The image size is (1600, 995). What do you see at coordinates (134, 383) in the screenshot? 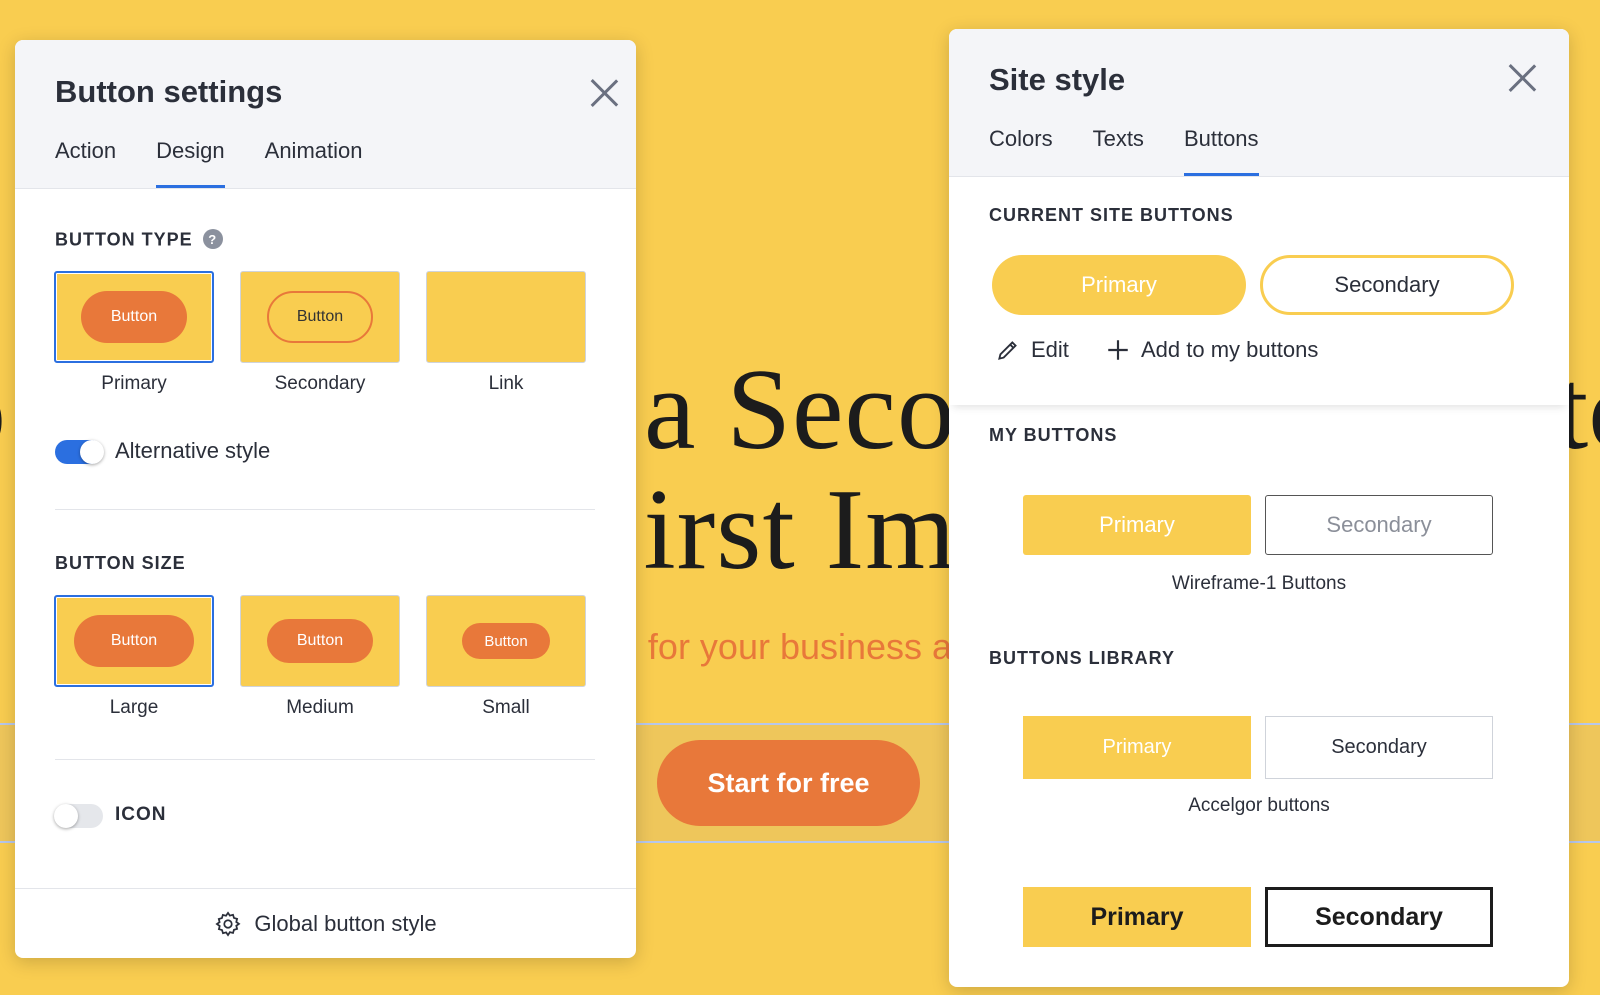
I see `thumb-caption: Primary` at bounding box center [134, 383].